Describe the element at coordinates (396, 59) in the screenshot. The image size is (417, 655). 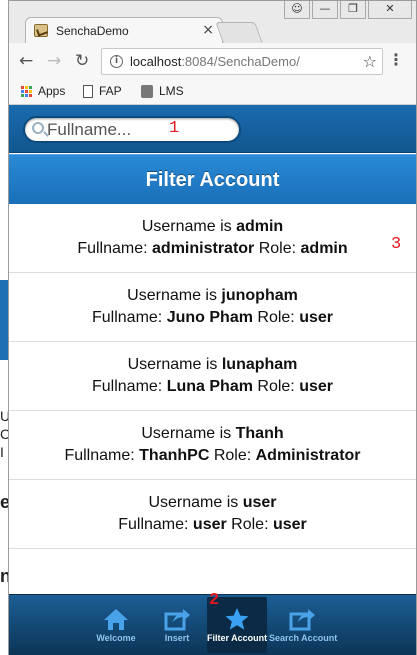
I see `menu-kebab-icon: ⋮` at that location.